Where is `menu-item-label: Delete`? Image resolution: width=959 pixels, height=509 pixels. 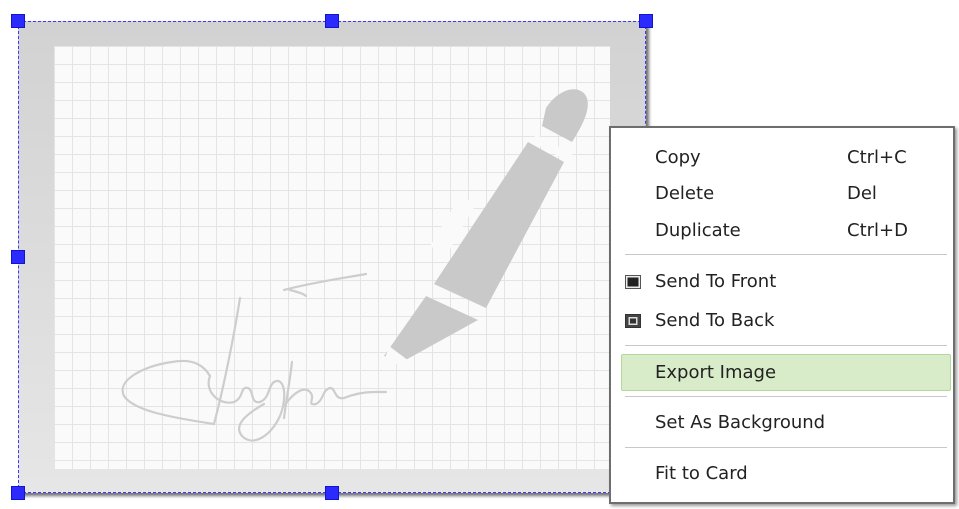 menu-item-label: Delete is located at coordinates (685, 193).